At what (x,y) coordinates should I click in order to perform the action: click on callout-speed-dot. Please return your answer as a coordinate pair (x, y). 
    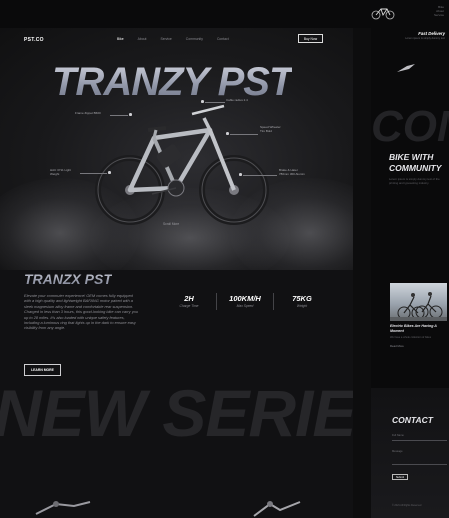
    Looking at the image, I should click on (227, 133).